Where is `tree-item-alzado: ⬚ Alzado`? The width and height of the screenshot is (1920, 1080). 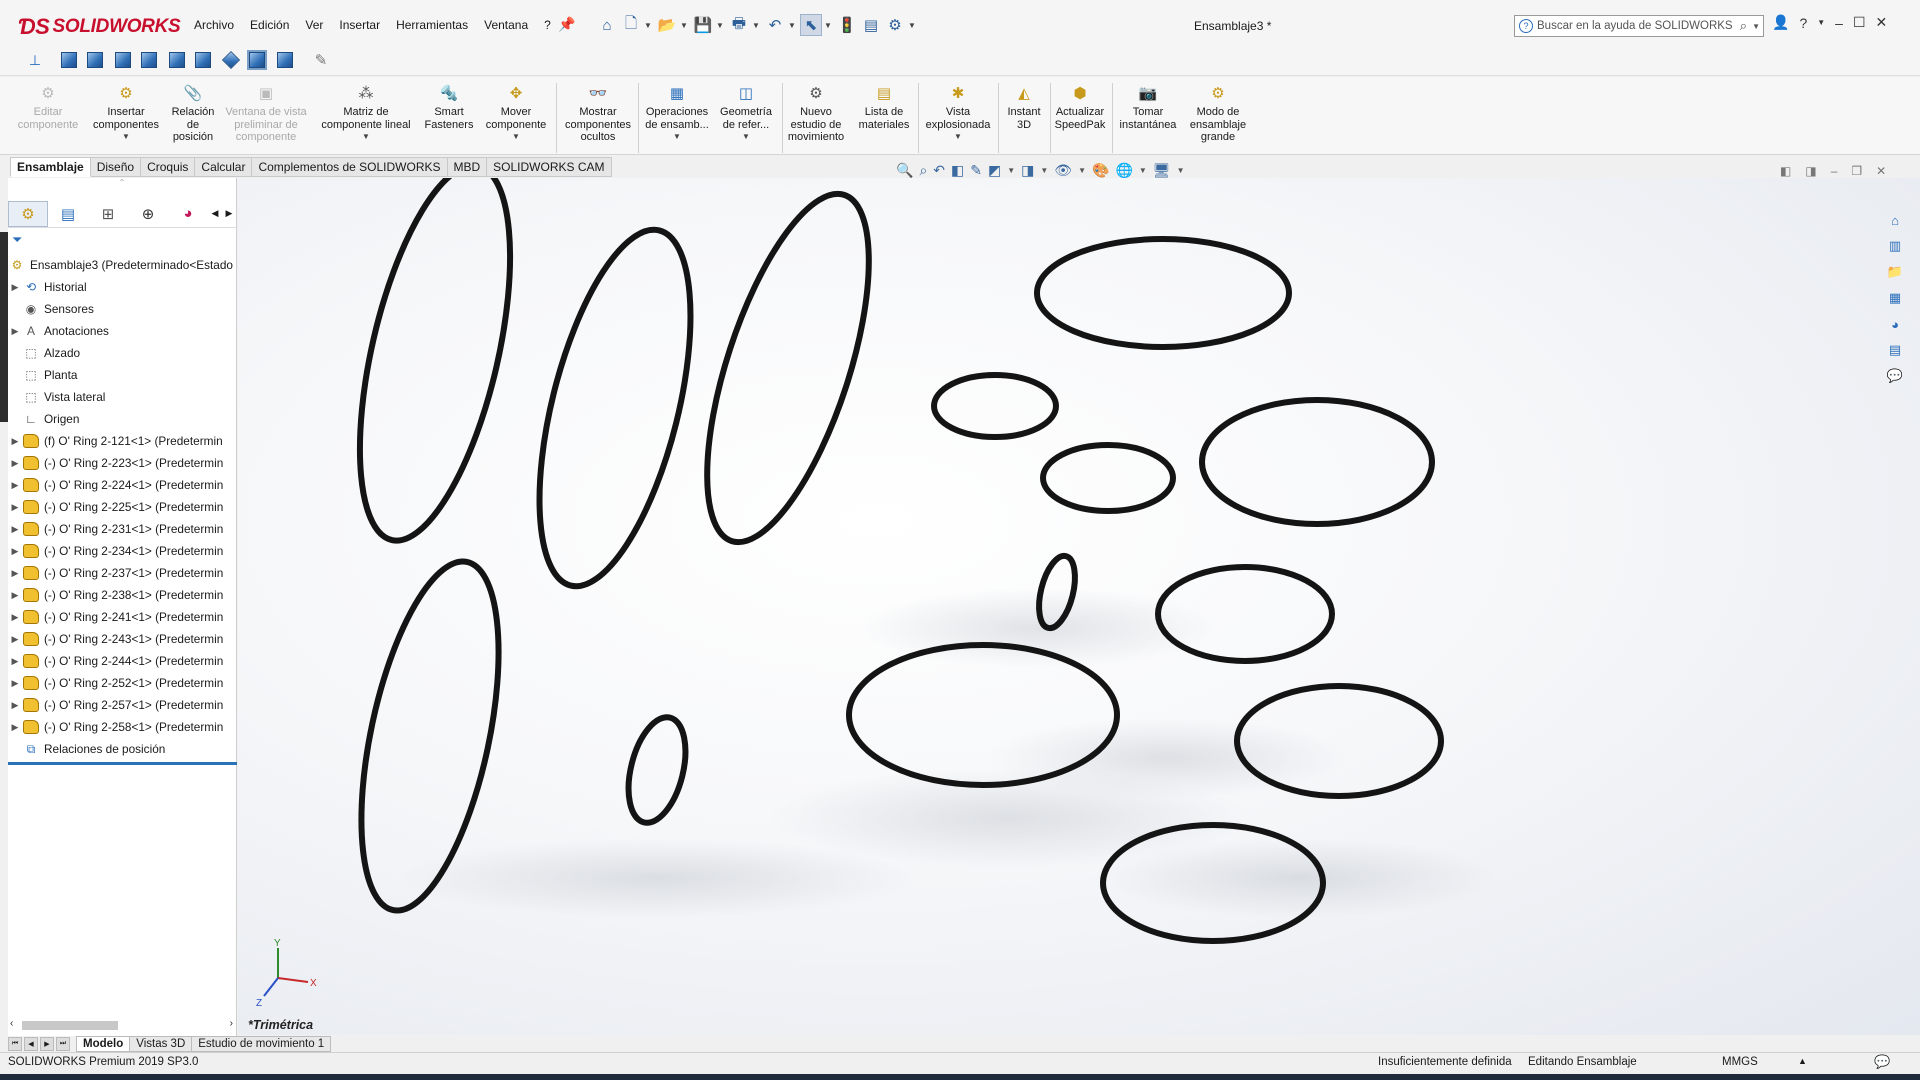
tree-item-alzado: ⬚ Alzado is located at coordinates (122, 353).